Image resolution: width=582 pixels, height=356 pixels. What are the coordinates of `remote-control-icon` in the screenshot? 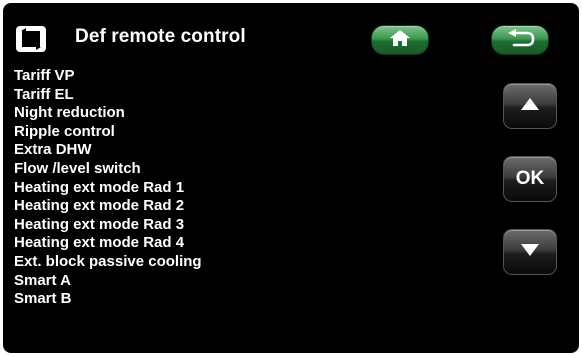 It's located at (31, 39).